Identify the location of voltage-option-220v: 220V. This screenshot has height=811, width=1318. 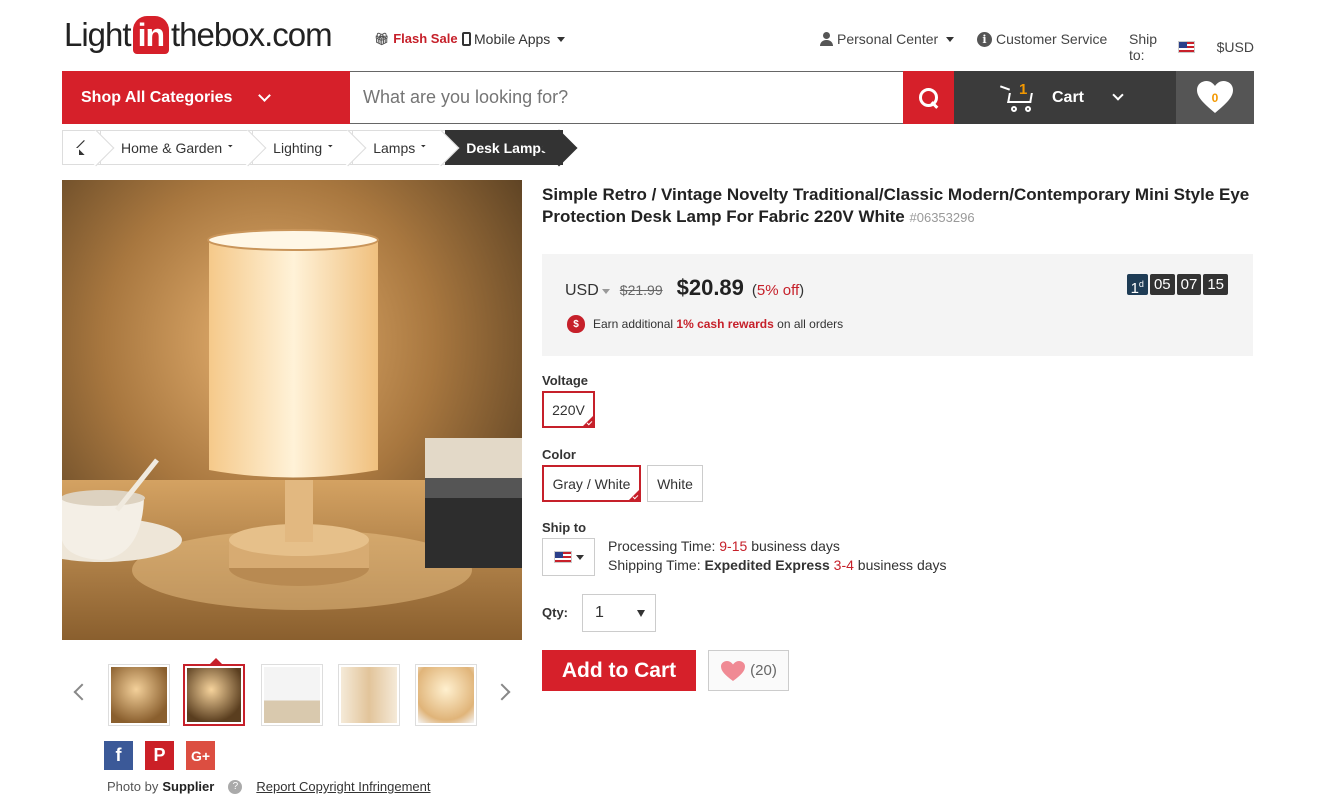
(568, 409).